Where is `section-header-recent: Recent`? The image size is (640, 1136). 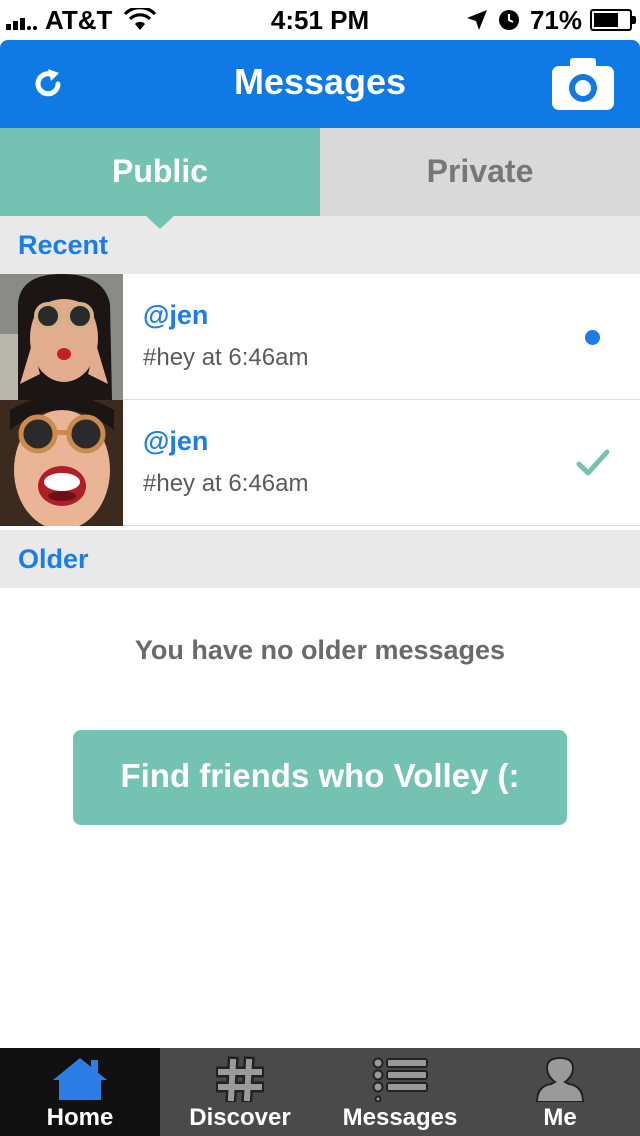
section-header-recent: Recent is located at coordinates (320, 245).